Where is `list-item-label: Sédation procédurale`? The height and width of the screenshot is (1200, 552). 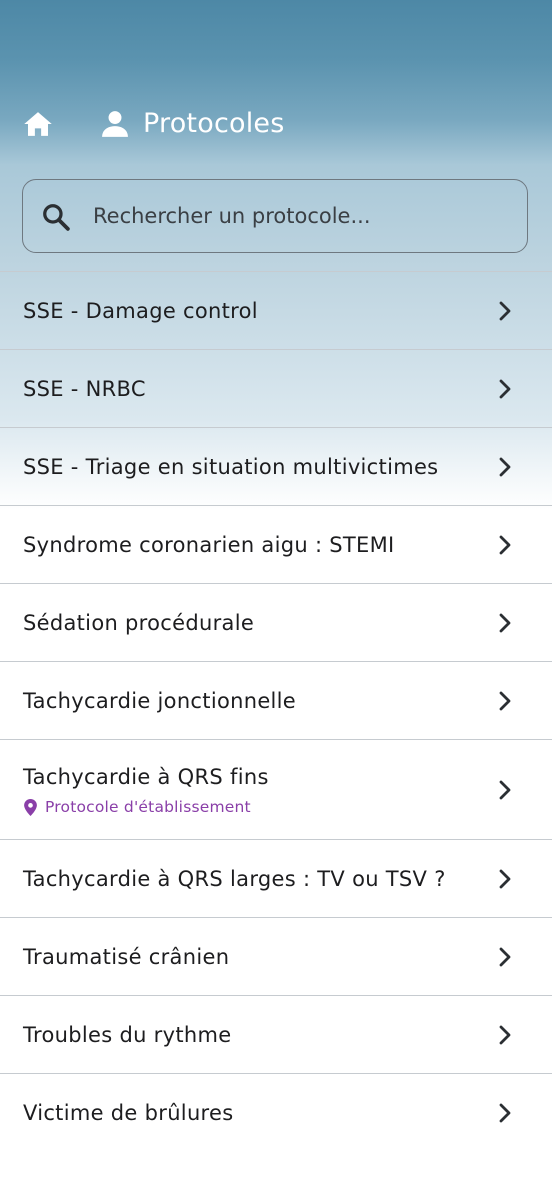
list-item-label: Sédation procédurale is located at coordinates (139, 623).